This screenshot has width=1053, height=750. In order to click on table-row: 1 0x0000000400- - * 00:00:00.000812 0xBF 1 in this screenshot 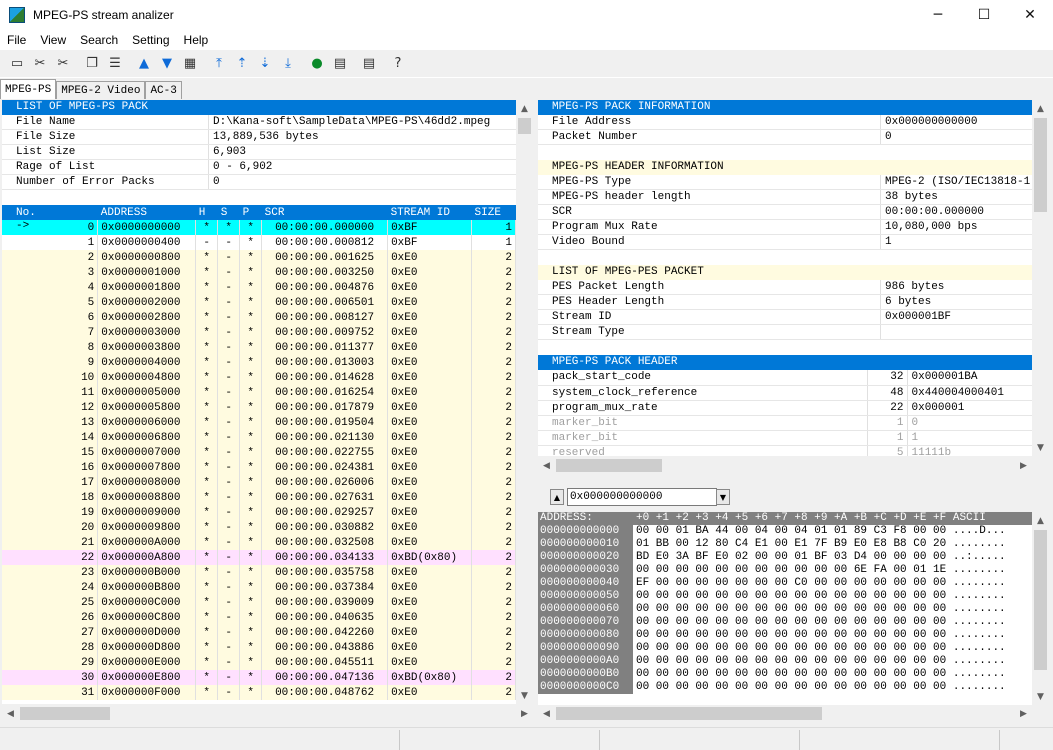, I will do `click(259, 242)`.